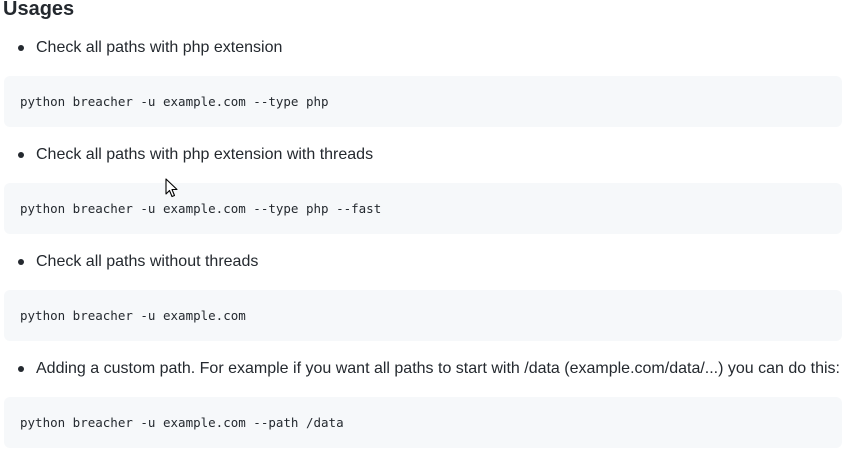 The width and height of the screenshot is (847, 450). Describe the element at coordinates (159, 47) in the screenshot. I see `usage-description: Check all paths with php extension` at that location.